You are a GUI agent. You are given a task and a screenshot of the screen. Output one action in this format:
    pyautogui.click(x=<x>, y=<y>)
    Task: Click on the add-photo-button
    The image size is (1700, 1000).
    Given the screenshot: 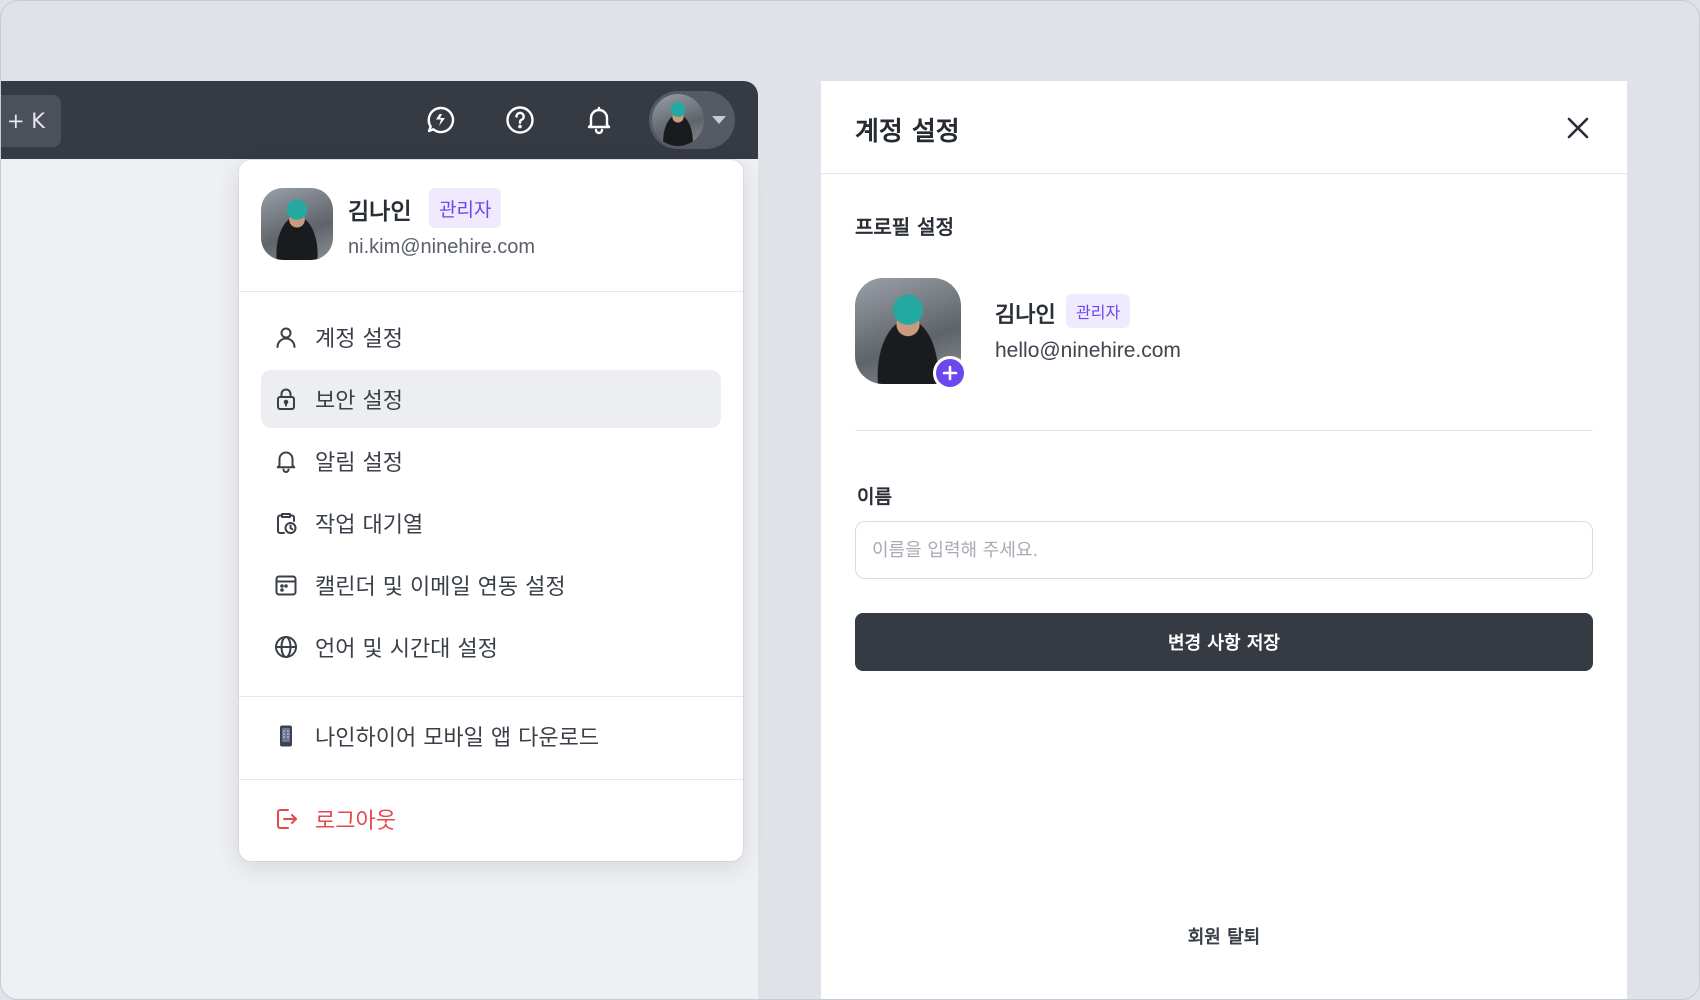 What is the action you would take?
    pyautogui.click(x=950, y=373)
    